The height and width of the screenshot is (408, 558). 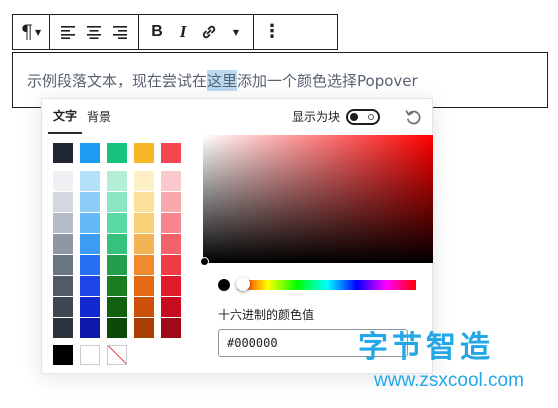 I want to click on tab-background-color: 背景, so click(x=99, y=116).